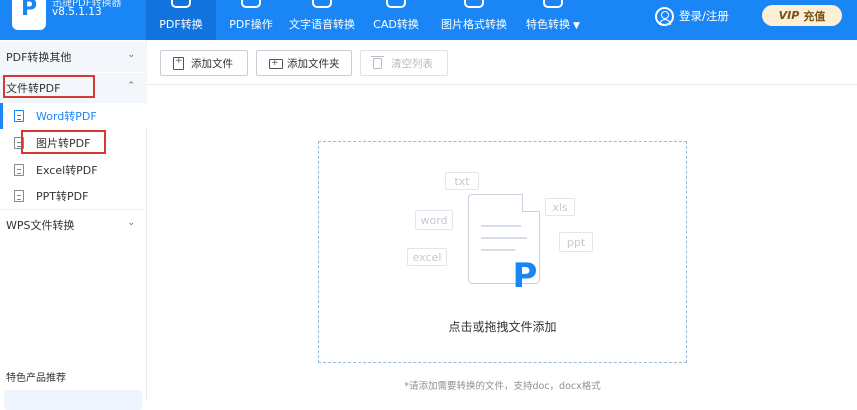  I want to click on sidebar-item-excel-to-pdf: Excel转PDF, so click(73, 170).